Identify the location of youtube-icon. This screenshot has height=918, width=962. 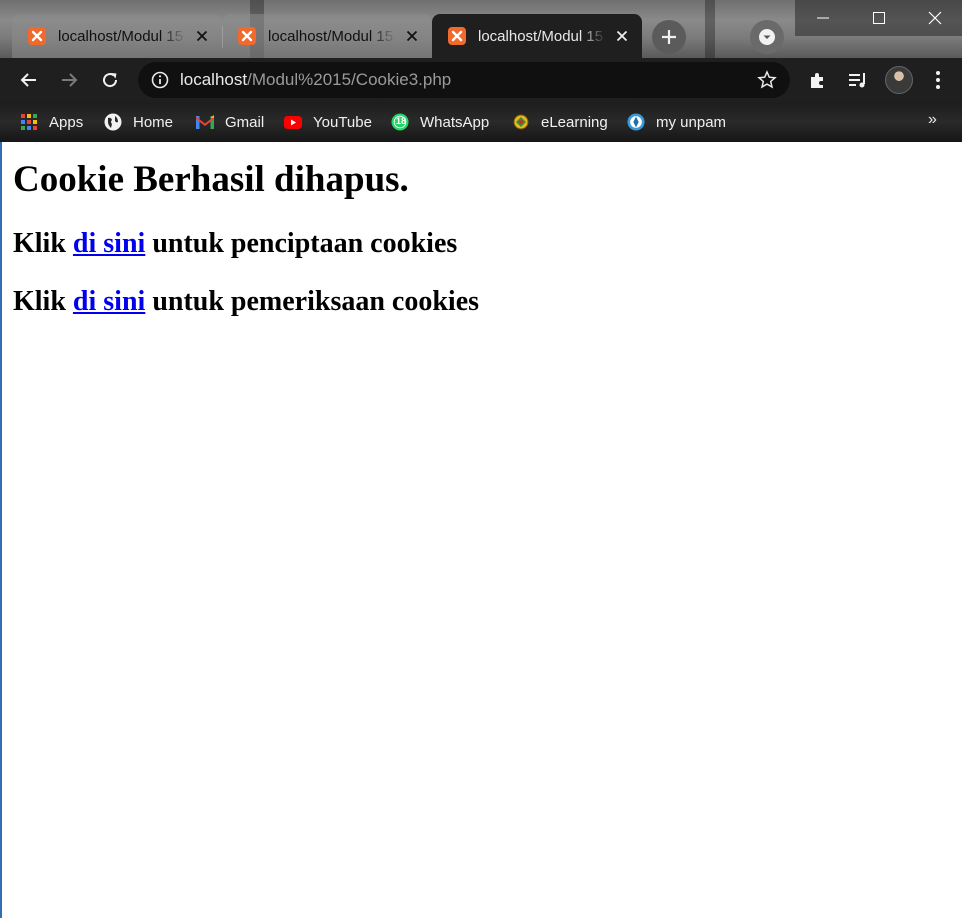
(293, 122).